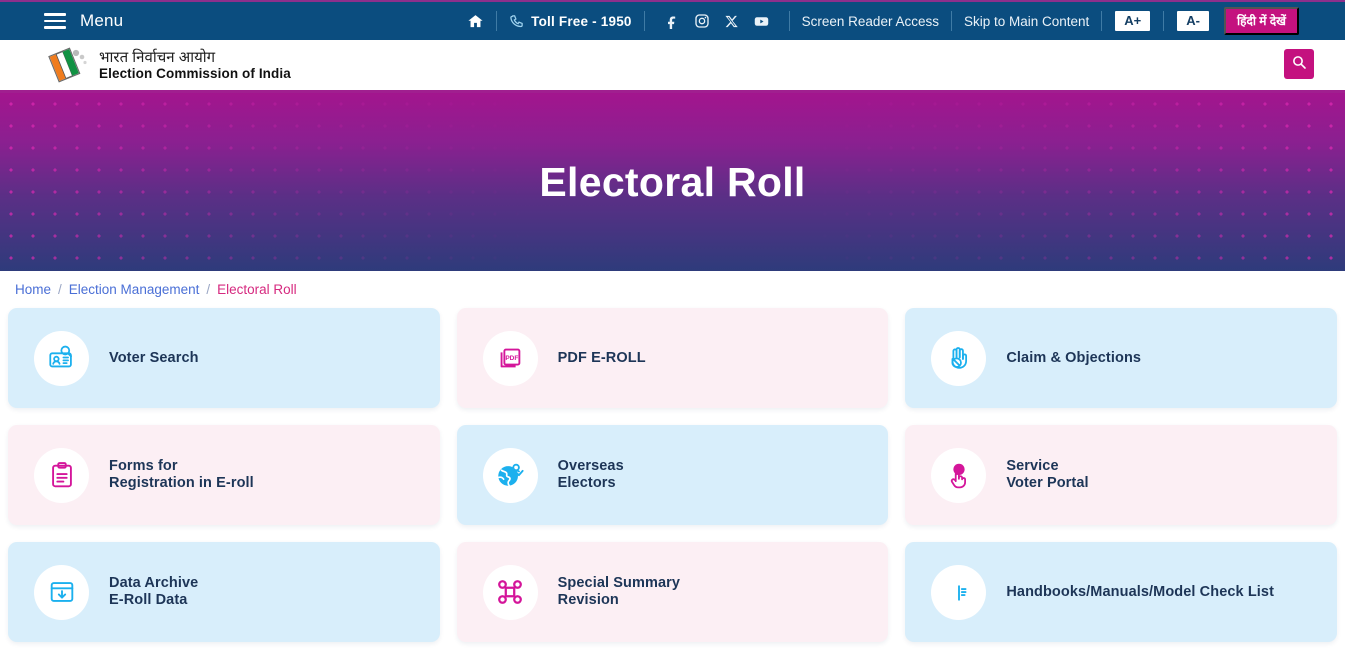  Describe the element at coordinates (672, 358) in the screenshot. I see `service-card-pdf-e-roll: PDF PDF E-ROLL` at that location.